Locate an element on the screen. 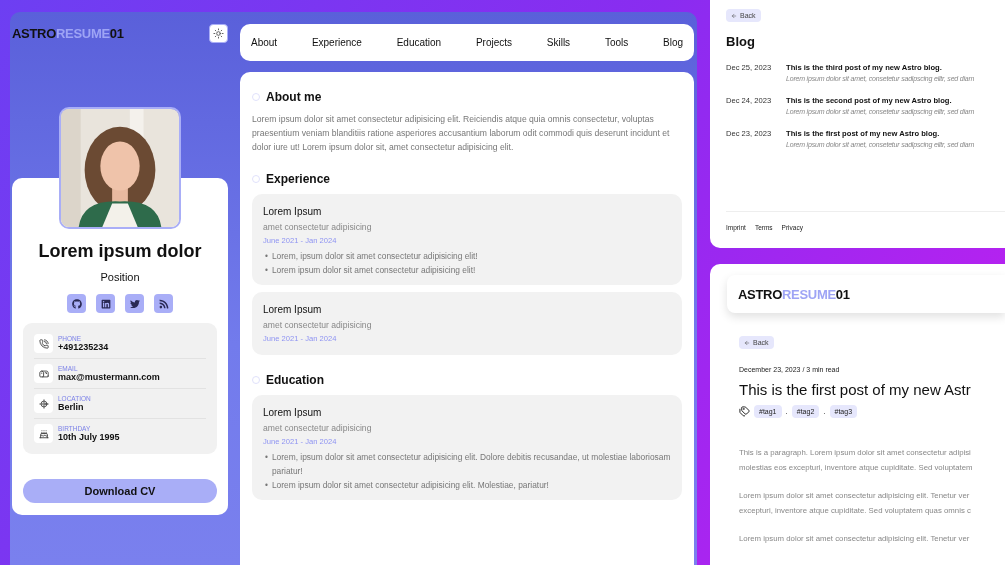 This screenshot has height=565, width=1005. cake-icon is located at coordinates (43, 433).